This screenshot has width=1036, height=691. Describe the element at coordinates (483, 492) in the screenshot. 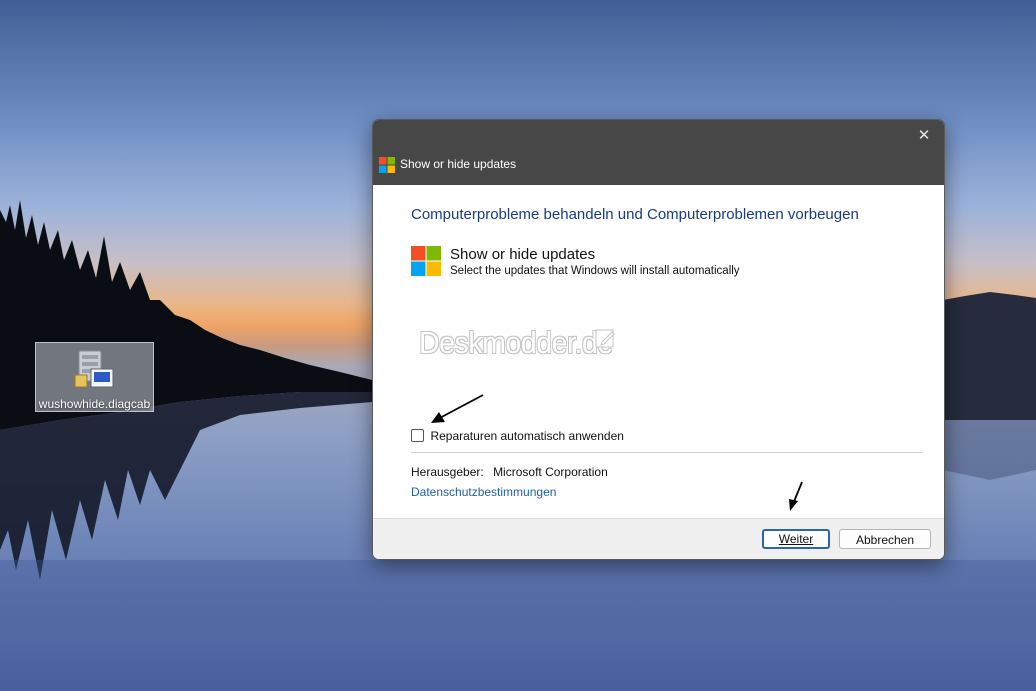

I see `privacy-link: Datenschutzbestimmungen` at that location.